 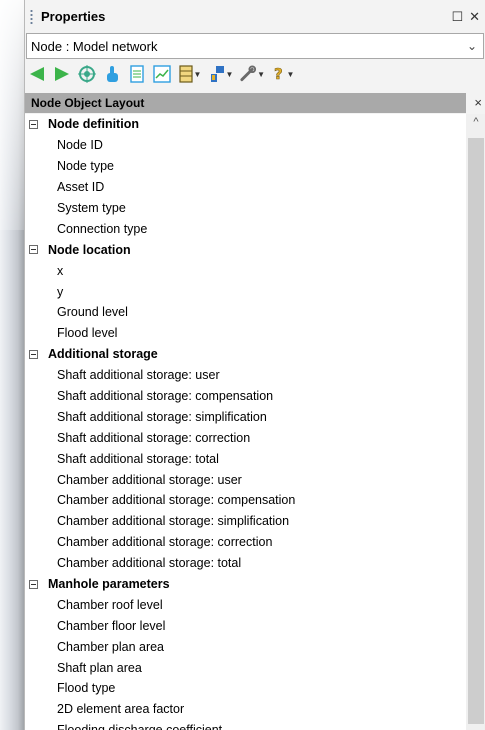 What do you see at coordinates (245, 333) in the screenshot?
I see `tree-item: Flood level` at bounding box center [245, 333].